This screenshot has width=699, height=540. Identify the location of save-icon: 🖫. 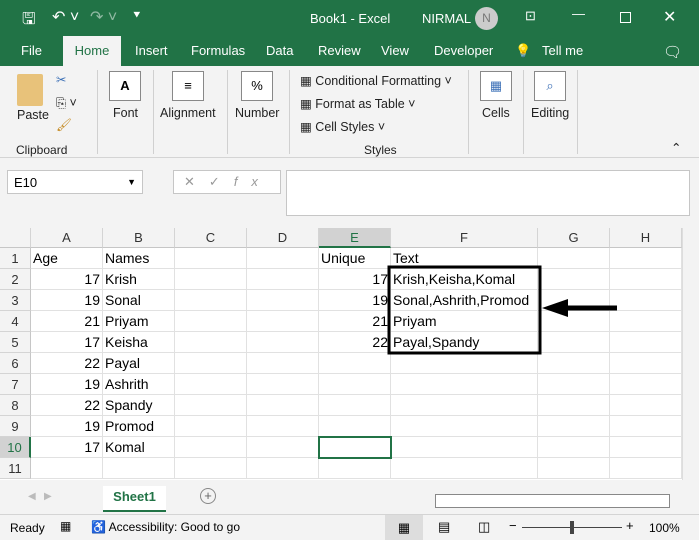
(29, 21).